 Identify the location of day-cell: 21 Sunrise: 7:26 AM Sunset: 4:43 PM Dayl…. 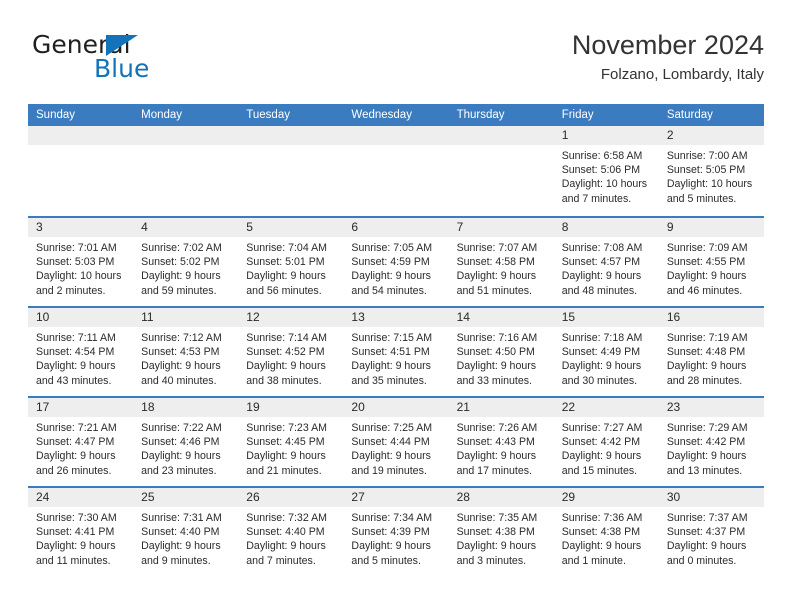
(501, 442).